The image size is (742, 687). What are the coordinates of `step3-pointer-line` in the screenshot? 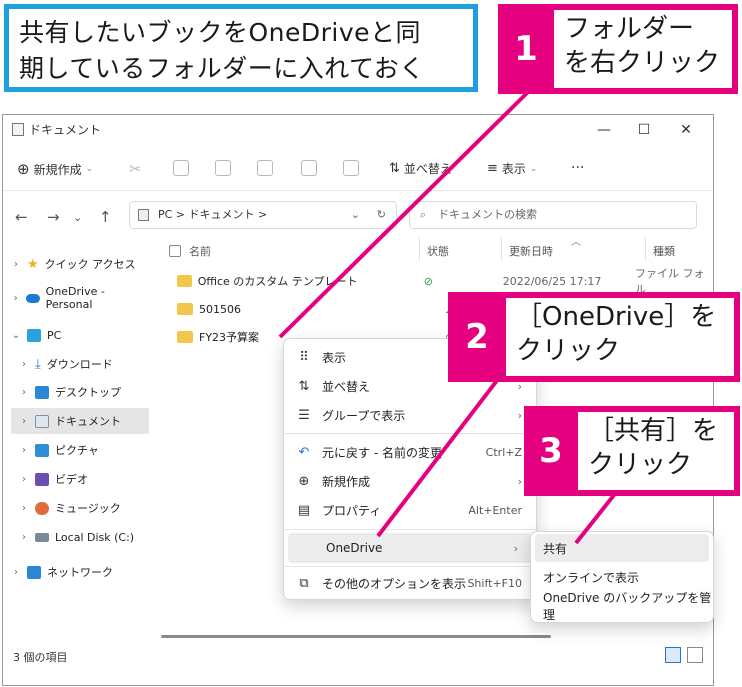 It's located at (595, 519).